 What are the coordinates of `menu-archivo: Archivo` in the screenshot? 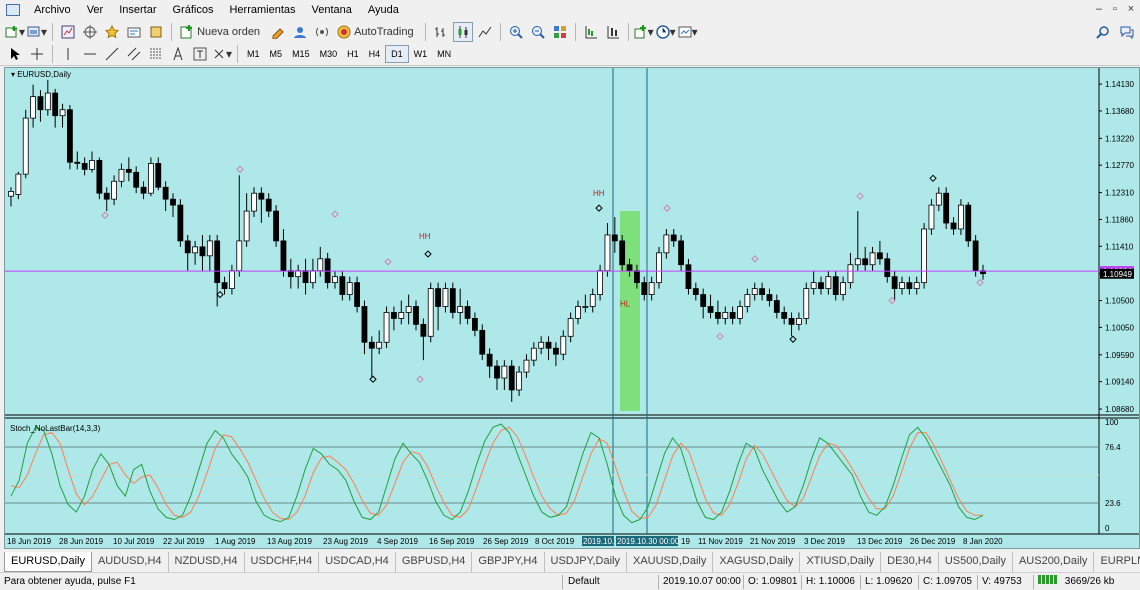 It's located at (52, 10).